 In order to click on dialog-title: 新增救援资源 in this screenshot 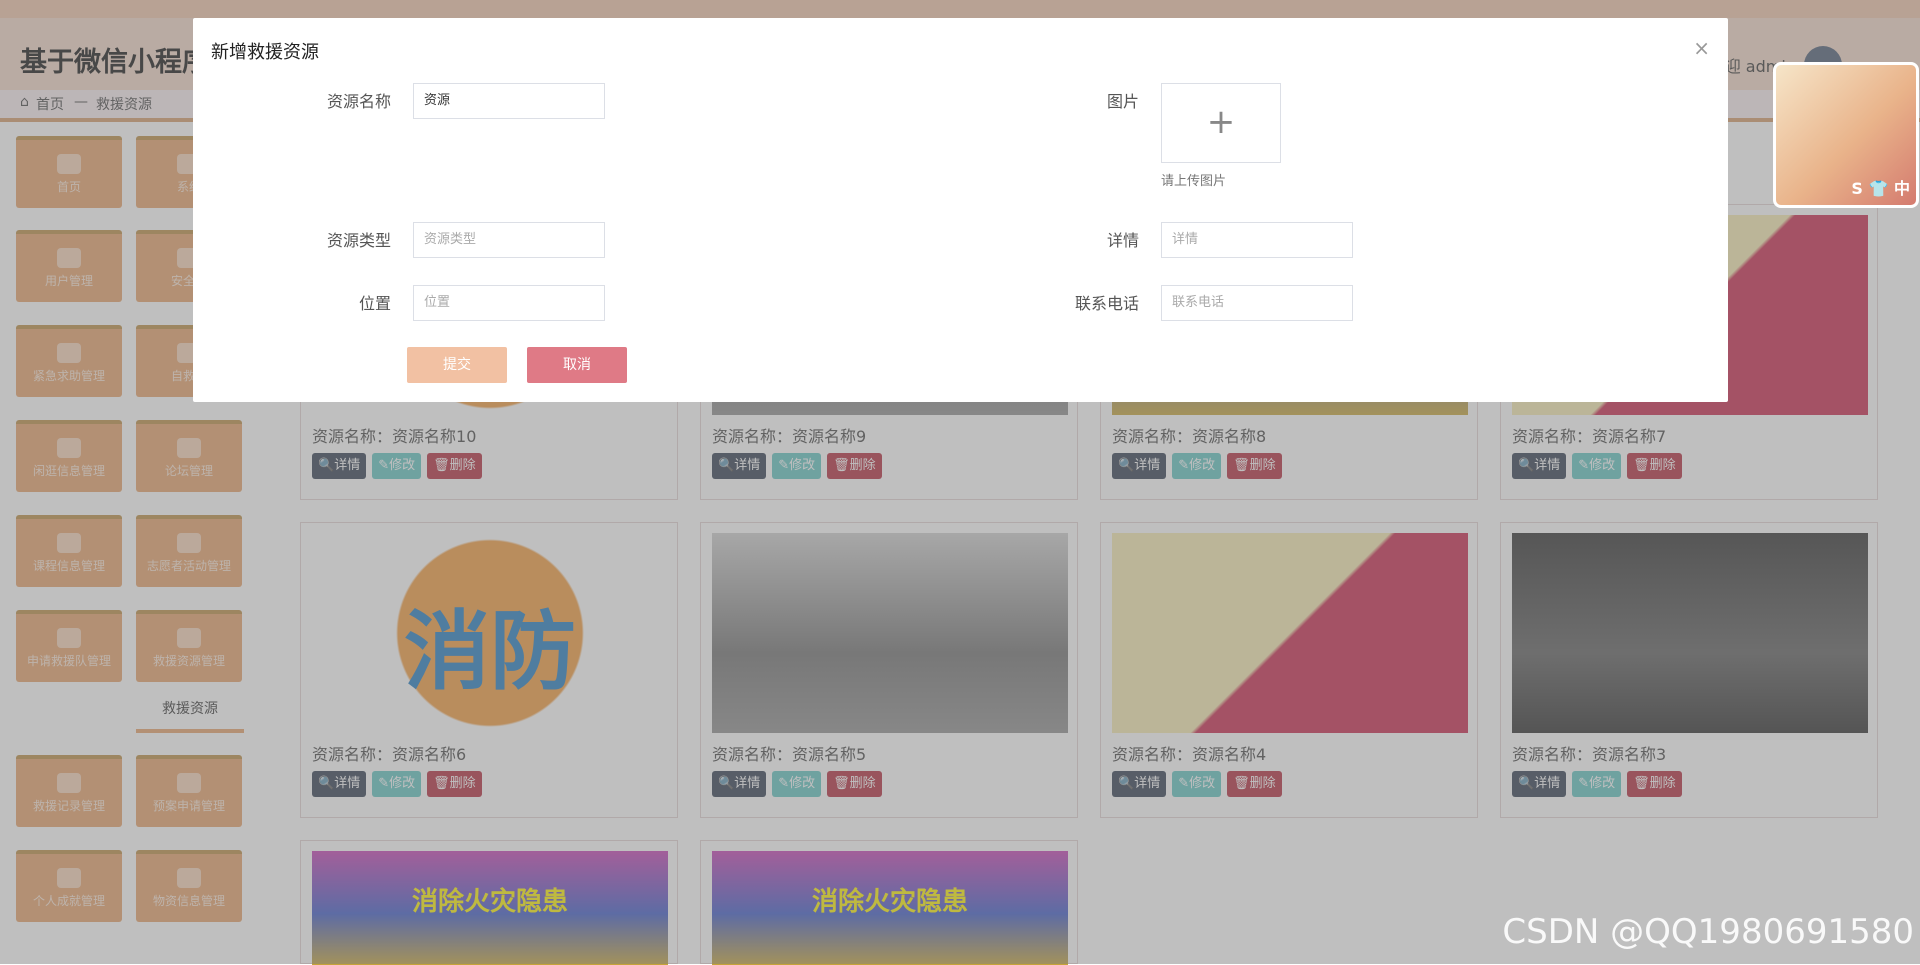, I will do `click(265, 52)`.